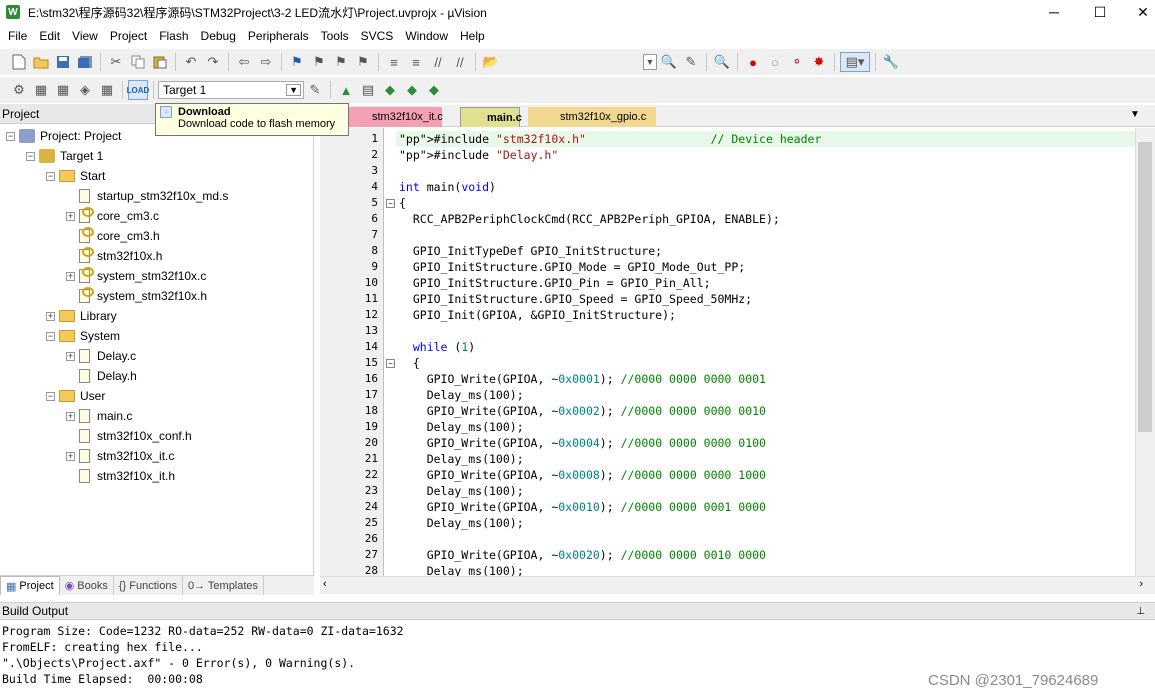  Describe the element at coordinates (394, 62) in the screenshot. I see `indent-icon: ≡` at that location.